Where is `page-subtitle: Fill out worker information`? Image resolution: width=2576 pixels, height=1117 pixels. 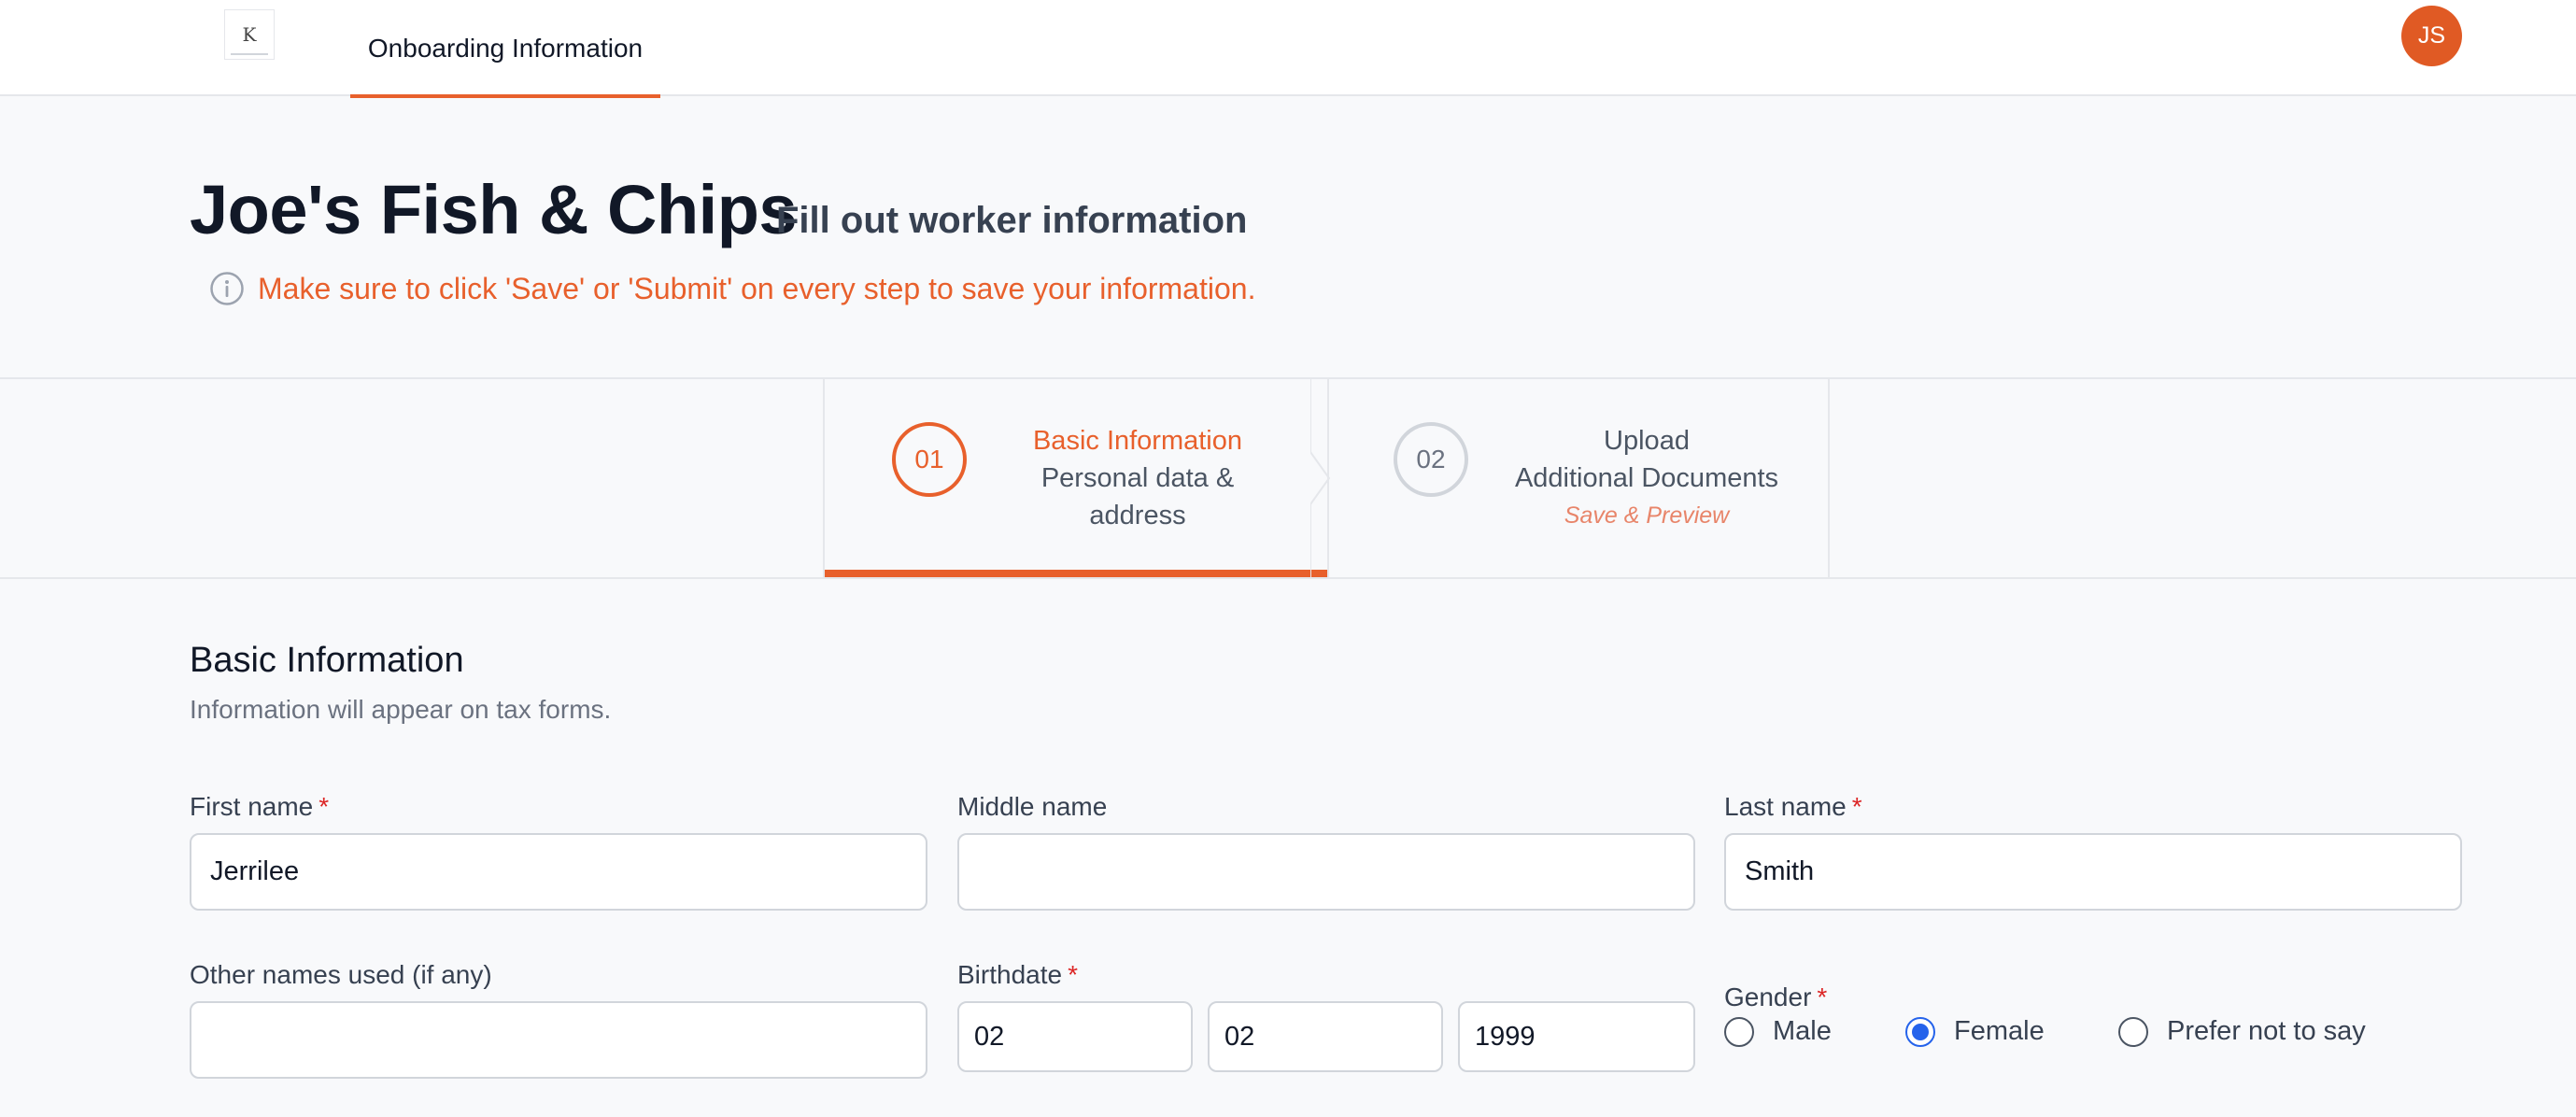 page-subtitle: Fill out worker information is located at coordinates (1012, 220).